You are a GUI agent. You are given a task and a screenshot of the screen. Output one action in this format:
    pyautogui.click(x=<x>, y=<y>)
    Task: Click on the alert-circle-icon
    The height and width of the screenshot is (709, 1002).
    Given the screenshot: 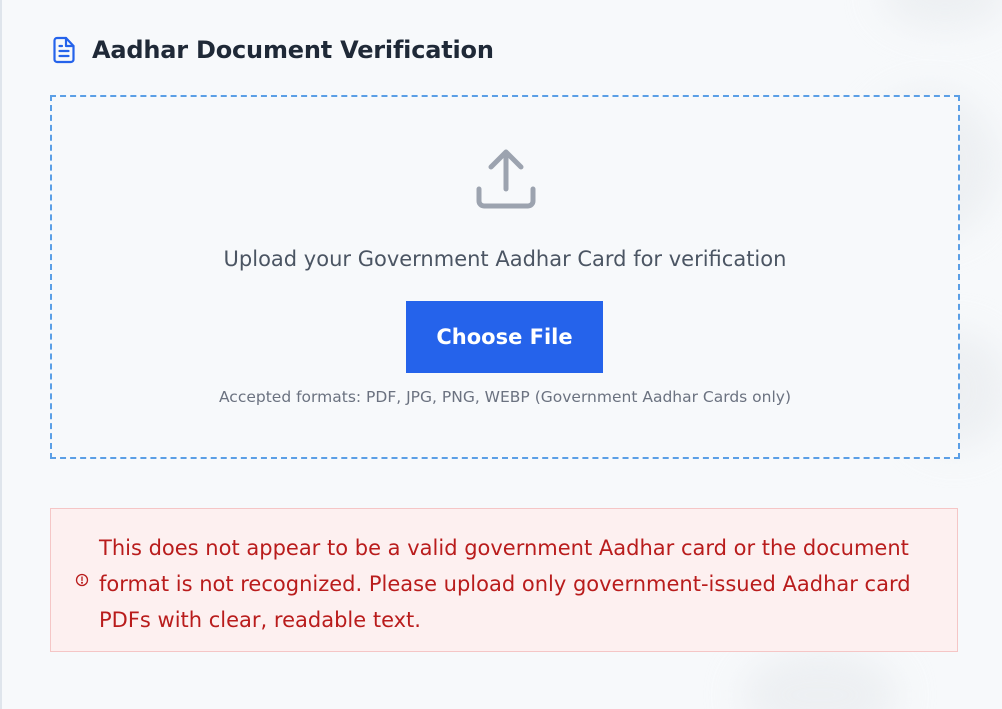 What is the action you would take?
    pyautogui.click(x=82, y=579)
    